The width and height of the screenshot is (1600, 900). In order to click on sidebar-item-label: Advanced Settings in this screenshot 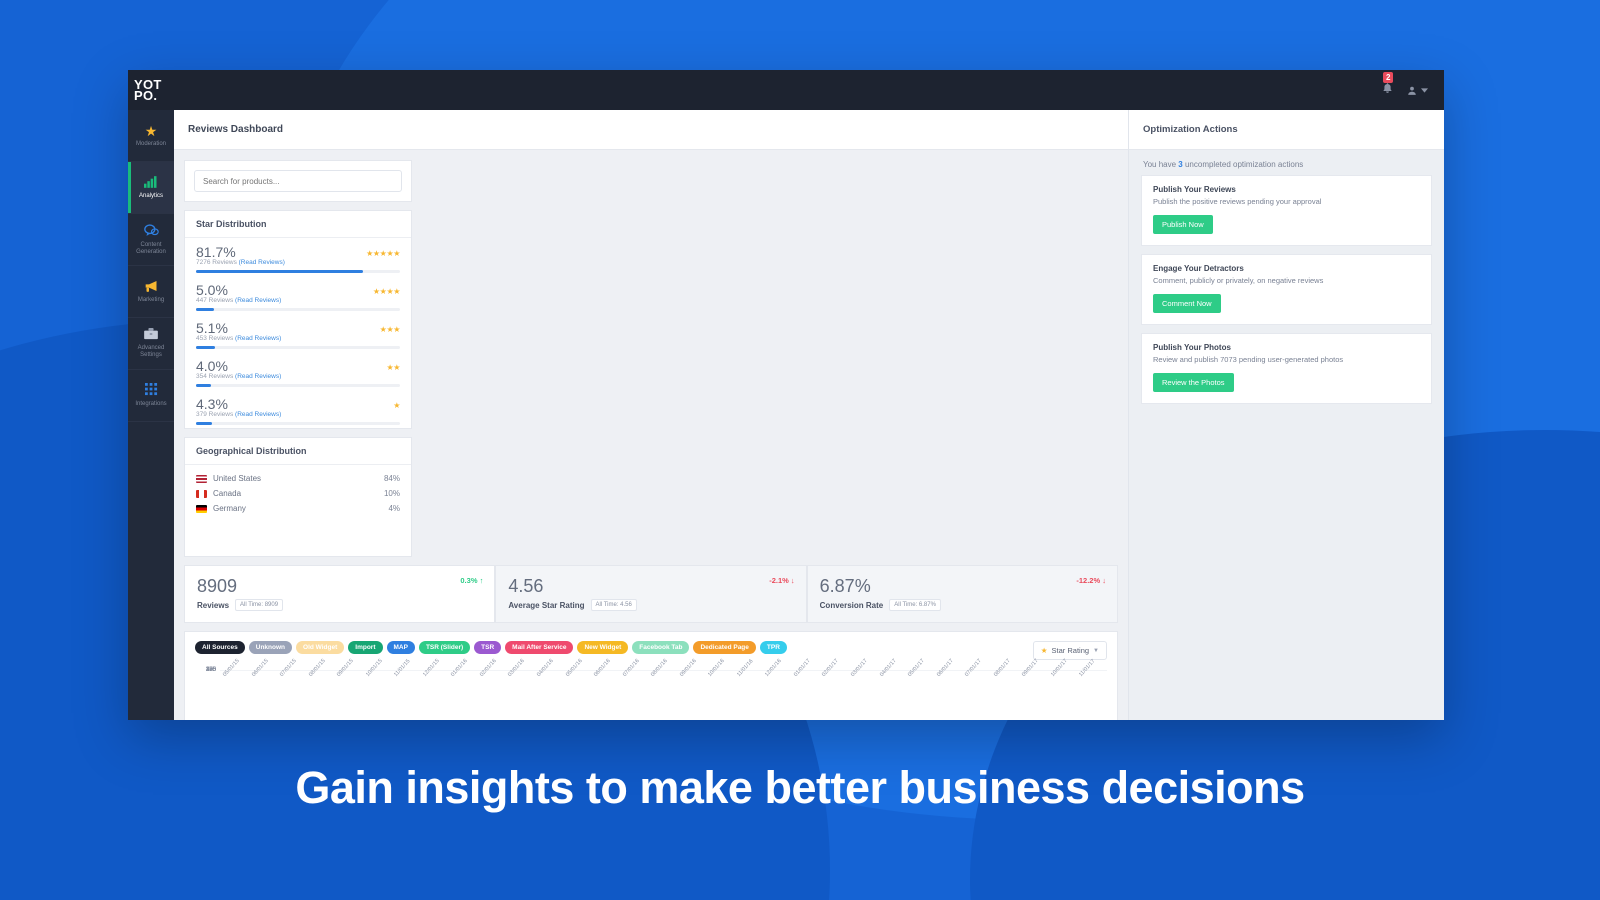, I will do `click(151, 351)`.